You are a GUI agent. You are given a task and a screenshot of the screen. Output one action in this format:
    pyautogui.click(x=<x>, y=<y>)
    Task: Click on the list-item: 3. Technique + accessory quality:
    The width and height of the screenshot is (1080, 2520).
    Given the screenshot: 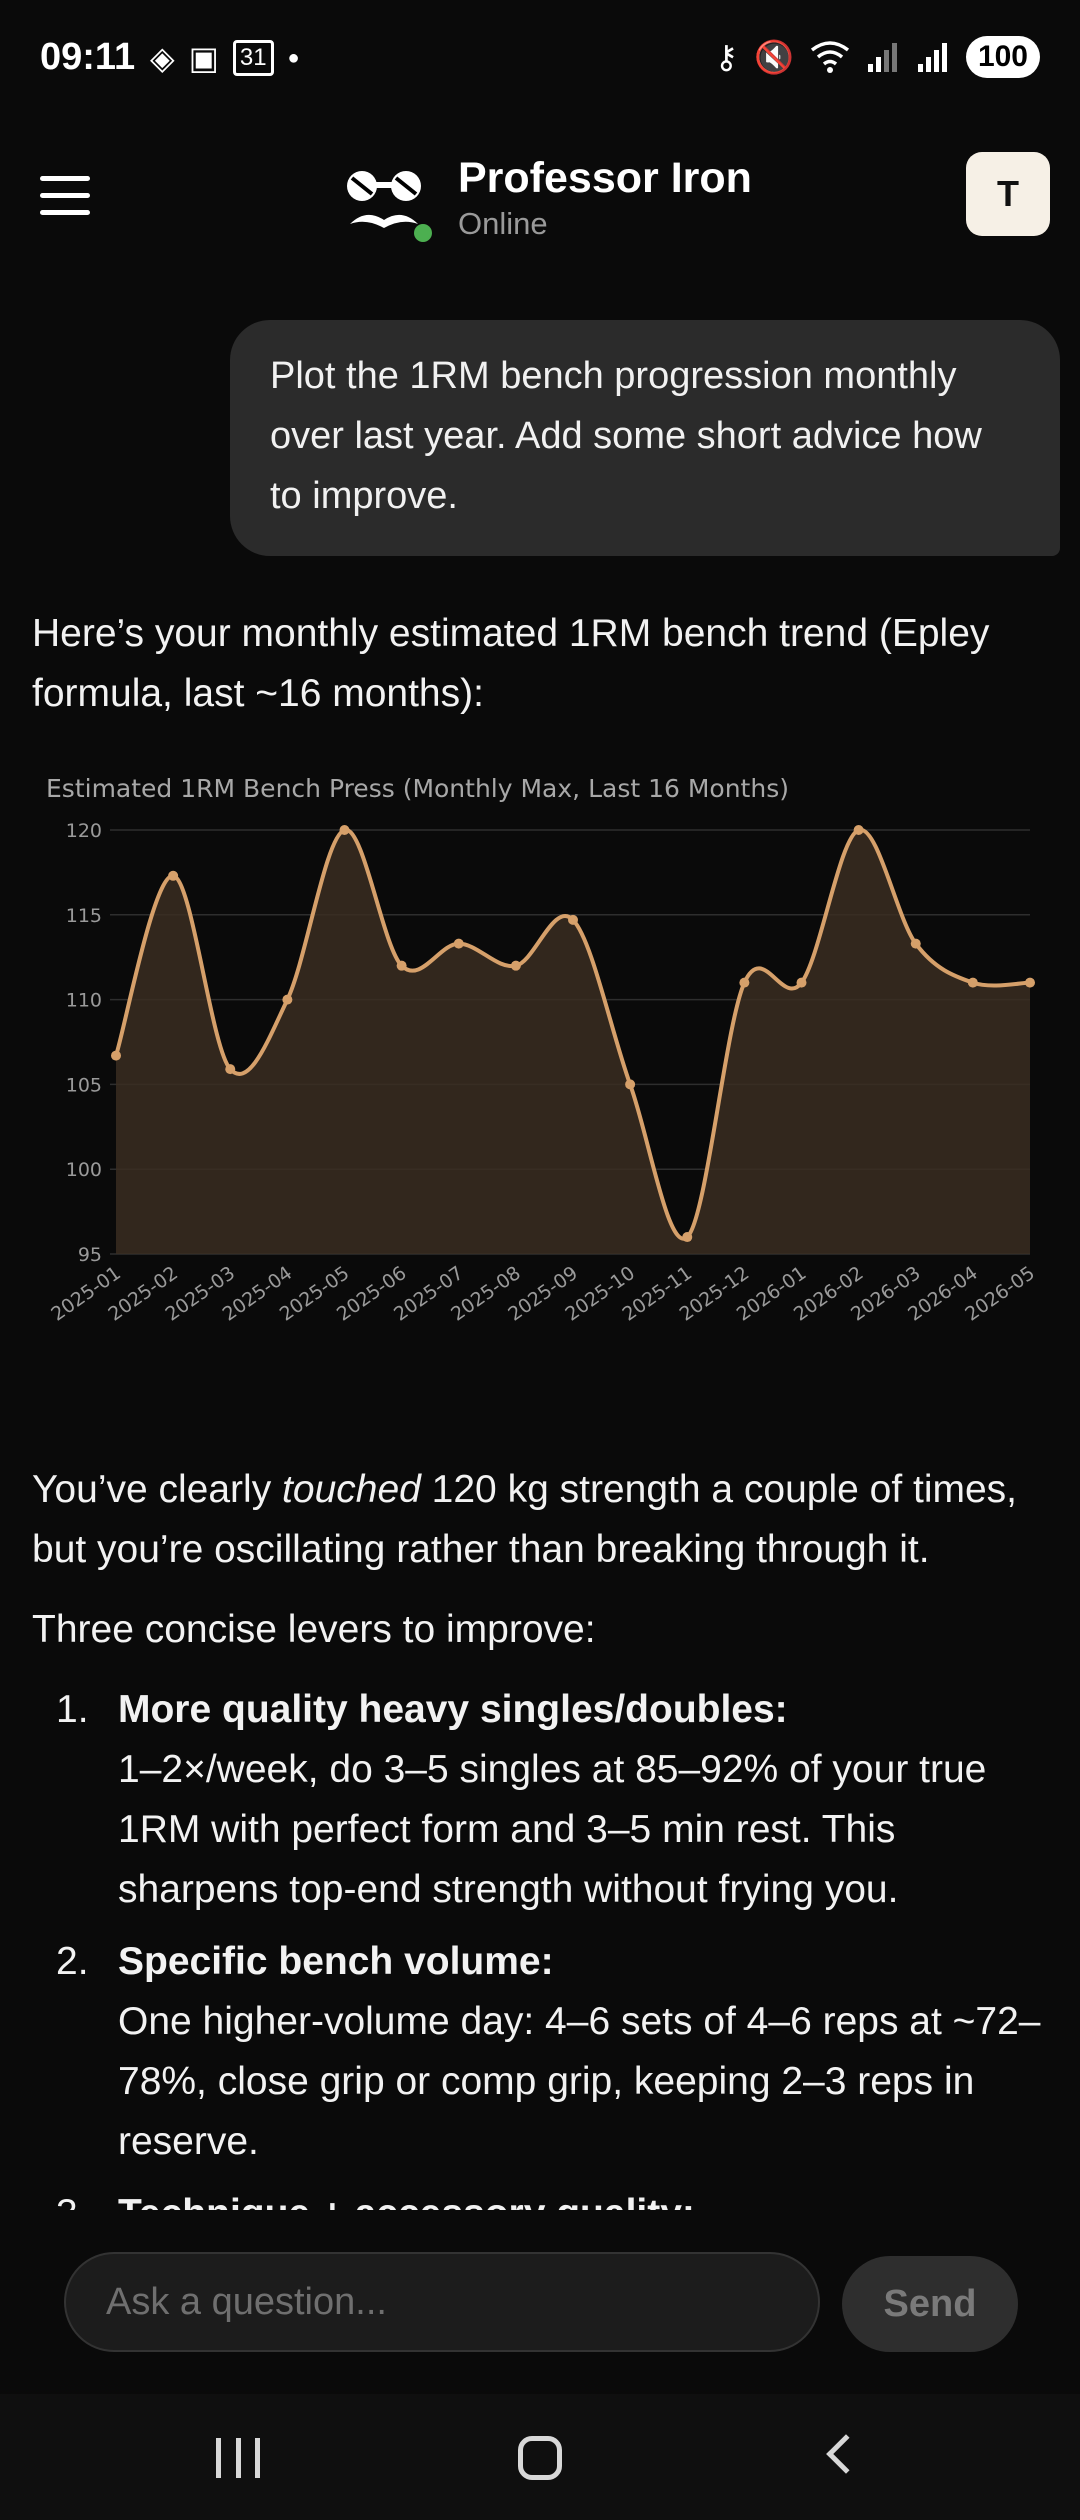 What is the action you would take?
    pyautogui.click(x=542, y=2197)
    